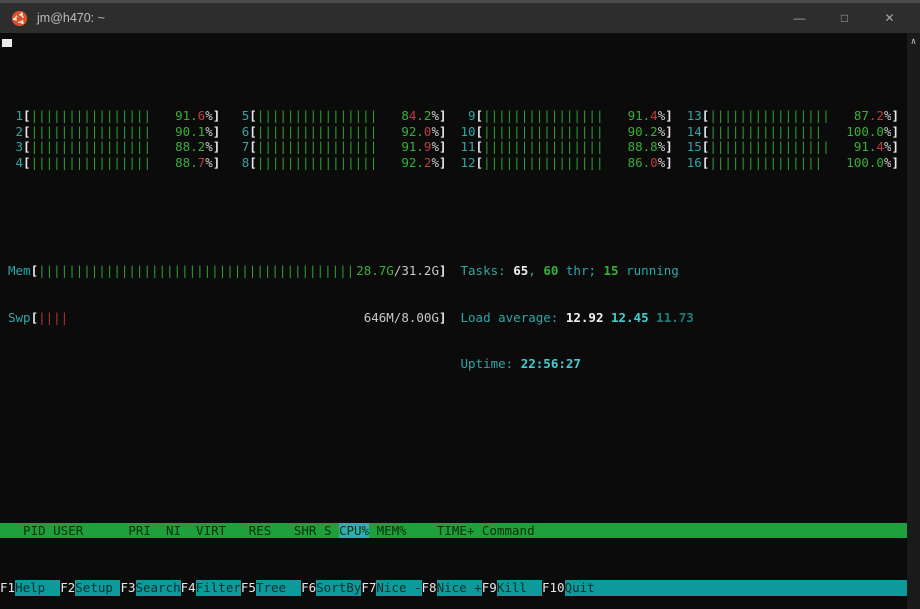 The height and width of the screenshot is (609, 920). Describe the element at coordinates (521, 270) in the screenshot. I see `tasks-count: 65` at that location.